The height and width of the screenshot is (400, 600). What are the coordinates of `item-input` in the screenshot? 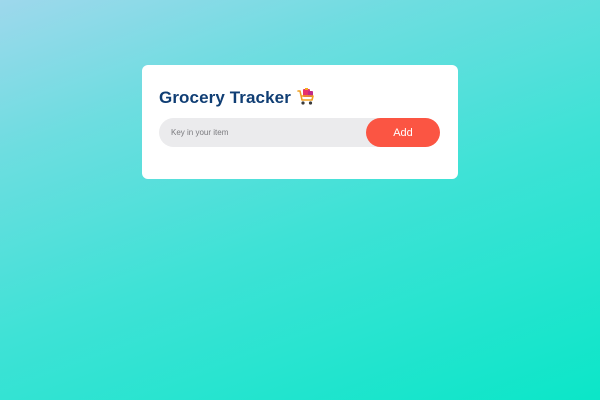 It's located at (279, 132).